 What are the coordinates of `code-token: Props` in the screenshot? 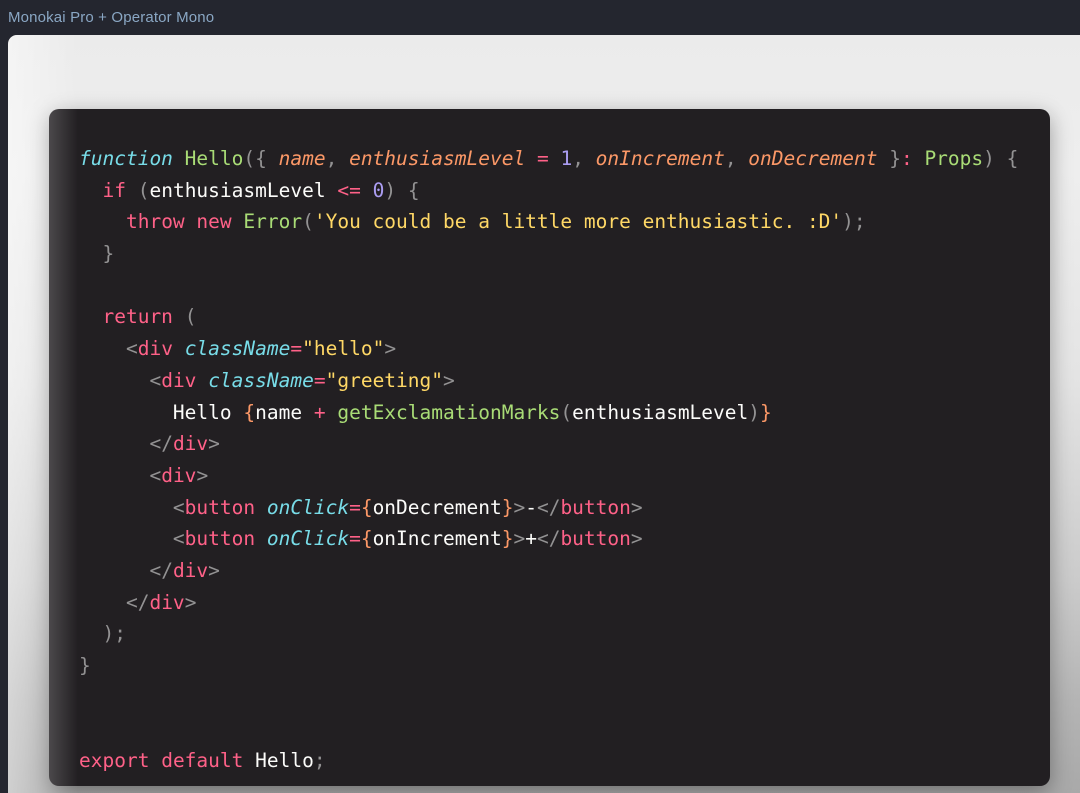 It's located at (954, 158).